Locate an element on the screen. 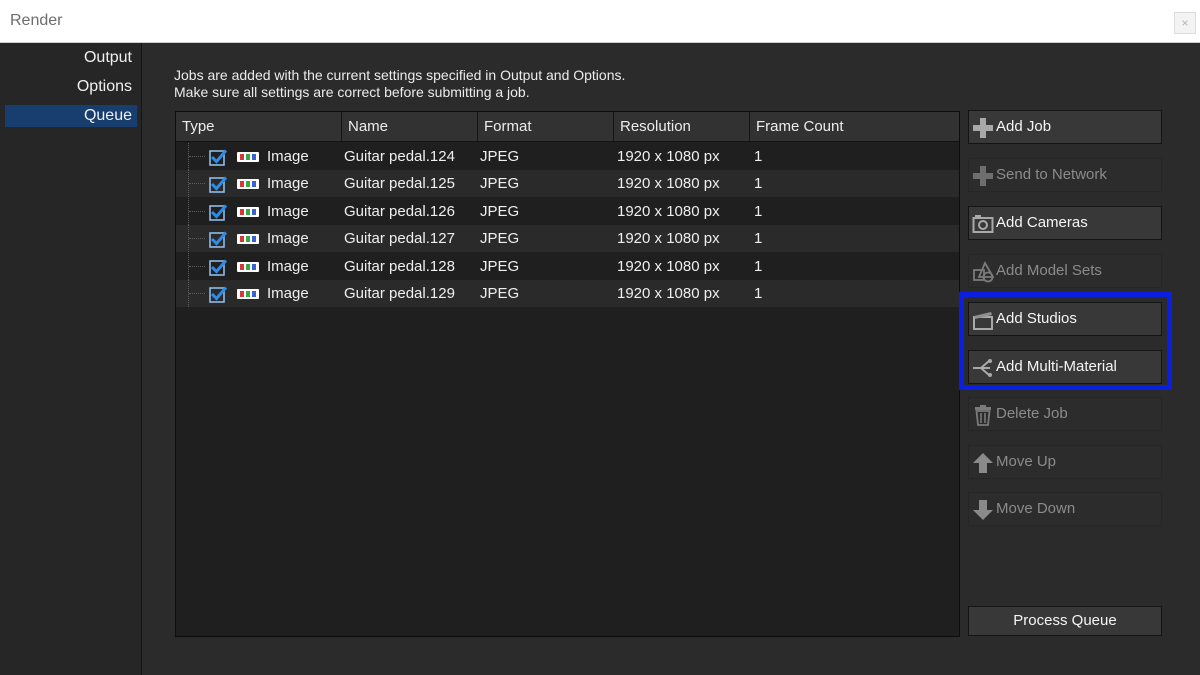 The width and height of the screenshot is (1200, 675). column-header-format: Format is located at coordinates (546, 127).